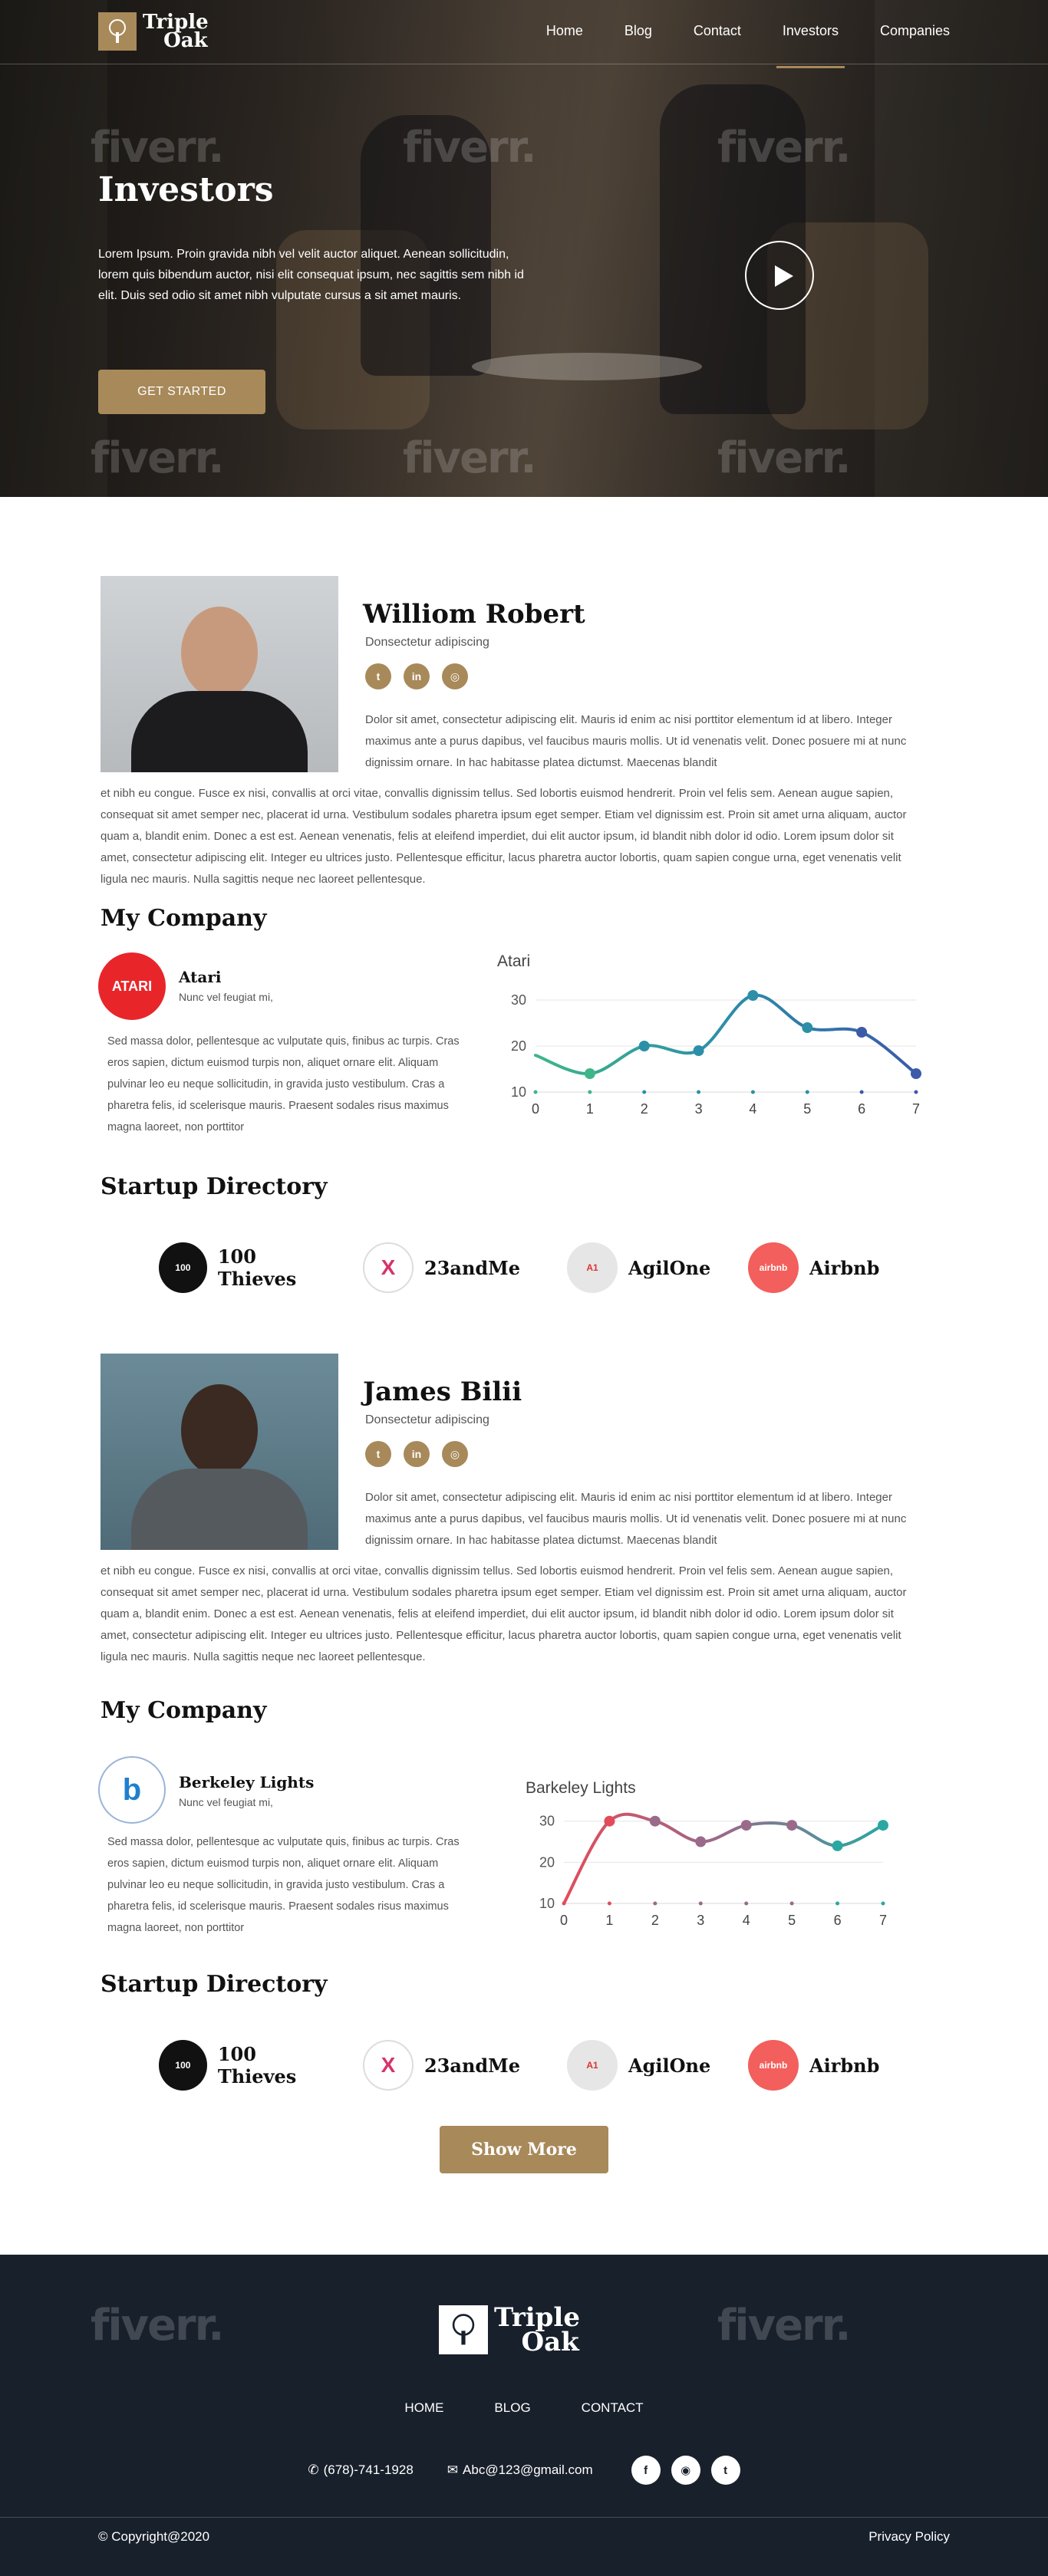  Describe the element at coordinates (509, 2330) in the screenshot. I see `footer-brand-logo: Triple Oak` at that location.